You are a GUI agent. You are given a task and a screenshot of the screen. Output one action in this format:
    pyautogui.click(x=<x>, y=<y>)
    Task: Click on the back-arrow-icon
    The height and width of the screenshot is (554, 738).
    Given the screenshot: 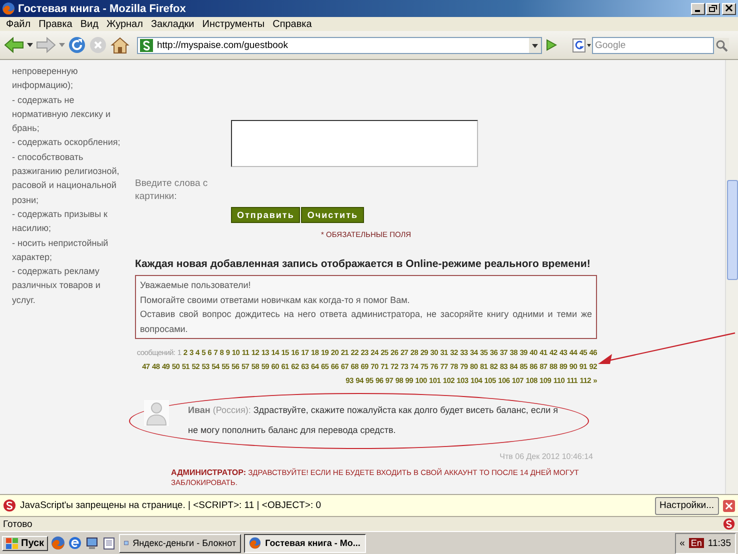 What is the action you would take?
    pyautogui.click(x=14, y=45)
    